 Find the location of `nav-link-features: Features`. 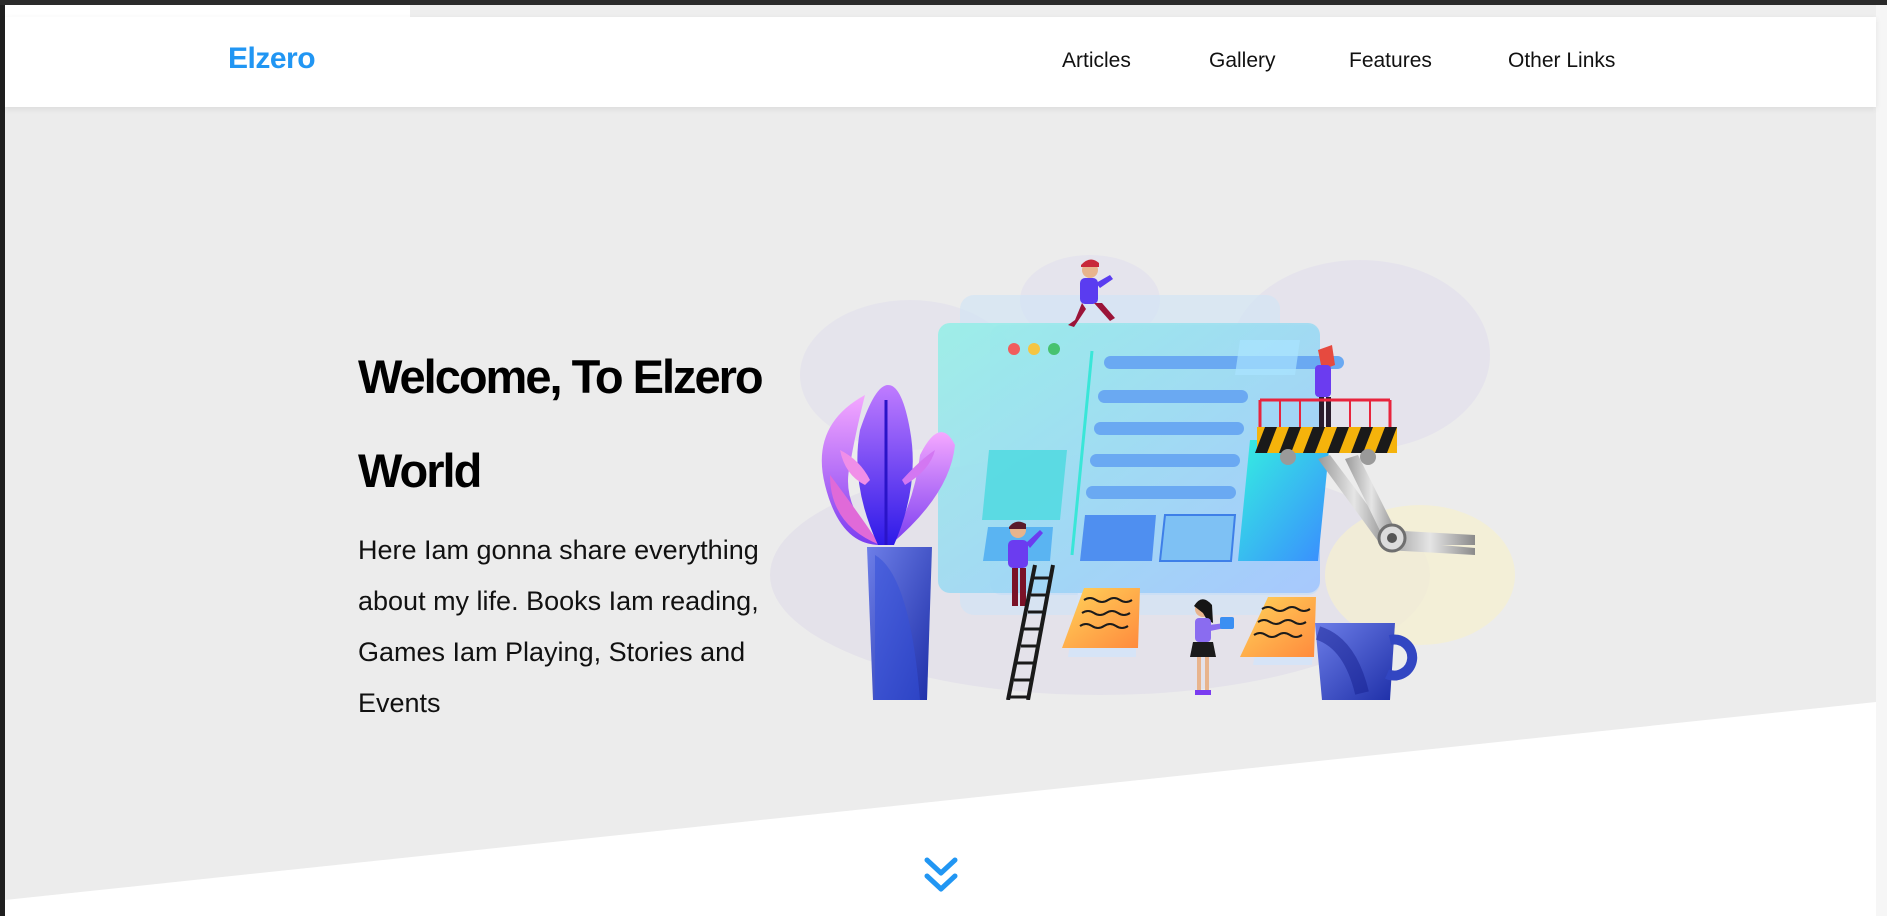

nav-link-features: Features is located at coordinates (1390, 61).